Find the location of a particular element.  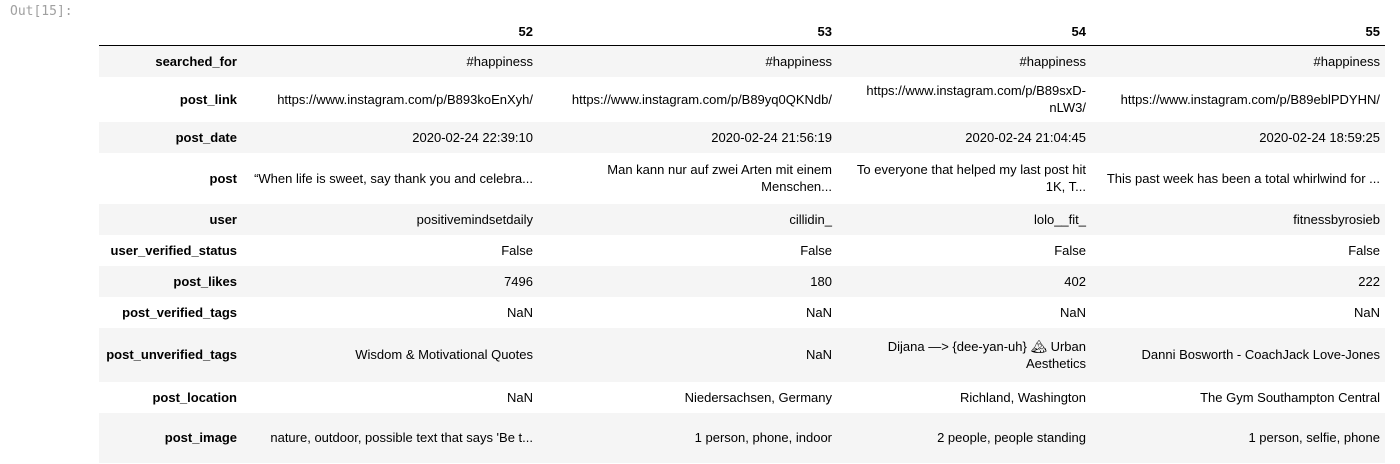

table-cell: https://www.instagram.com/p/B89eblPDYHN/ is located at coordinates (1250, 99).